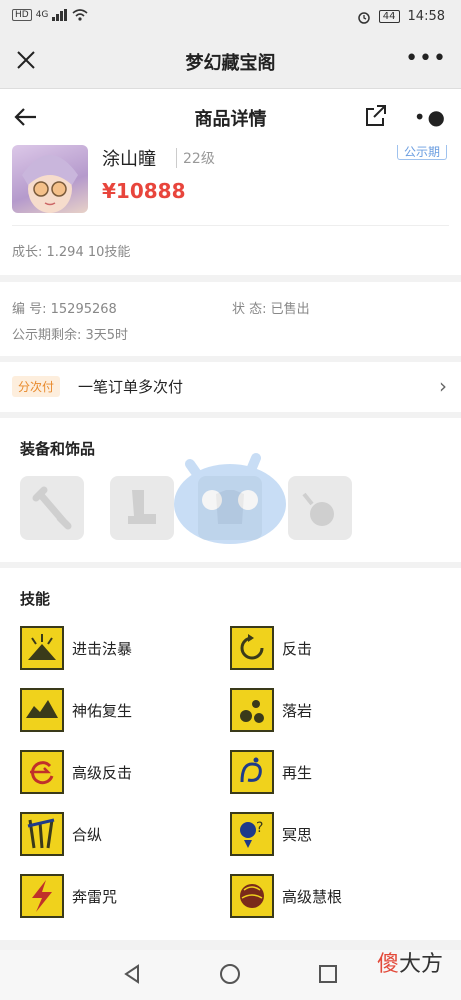 This screenshot has width=461, height=1000. Describe the element at coordinates (230, 319) in the screenshot. I see `info-card: 编 号: 15295268 状 态: 已售出 公示期剩余: 3天5时` at that location.